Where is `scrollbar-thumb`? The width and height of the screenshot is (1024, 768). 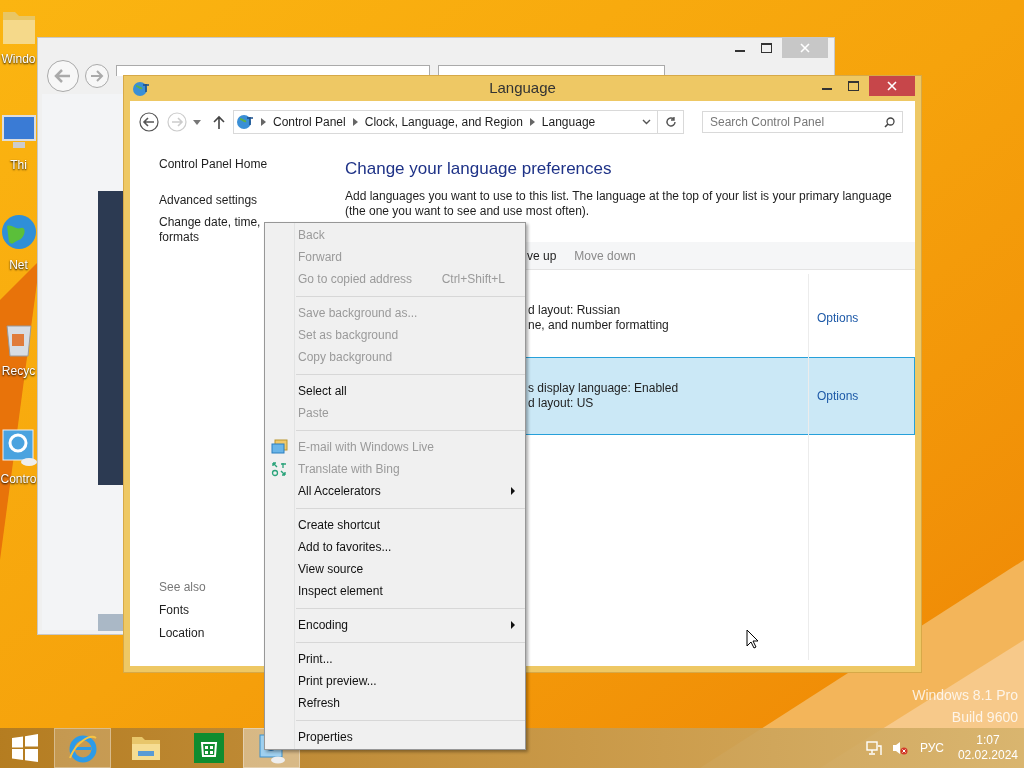
scrollbar-thumb is located at coordinates (111, 622).